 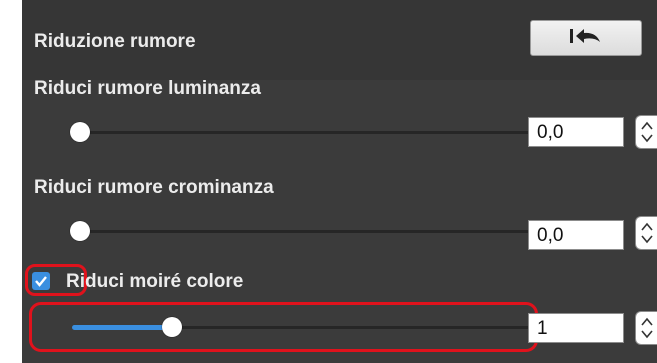 I want to click on reset-button, so click(x=586, y=38).